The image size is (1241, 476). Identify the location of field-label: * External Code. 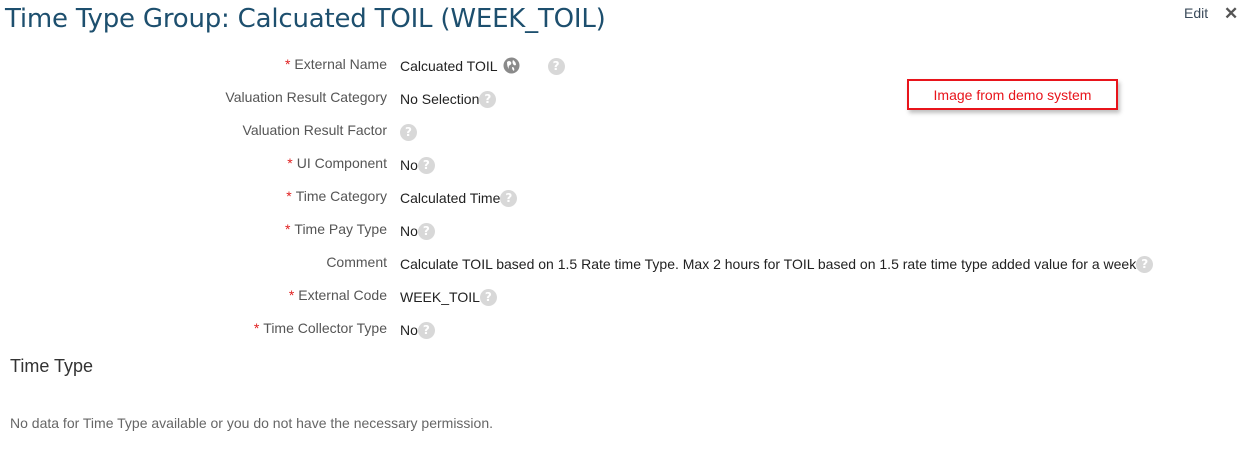
(338, 295).